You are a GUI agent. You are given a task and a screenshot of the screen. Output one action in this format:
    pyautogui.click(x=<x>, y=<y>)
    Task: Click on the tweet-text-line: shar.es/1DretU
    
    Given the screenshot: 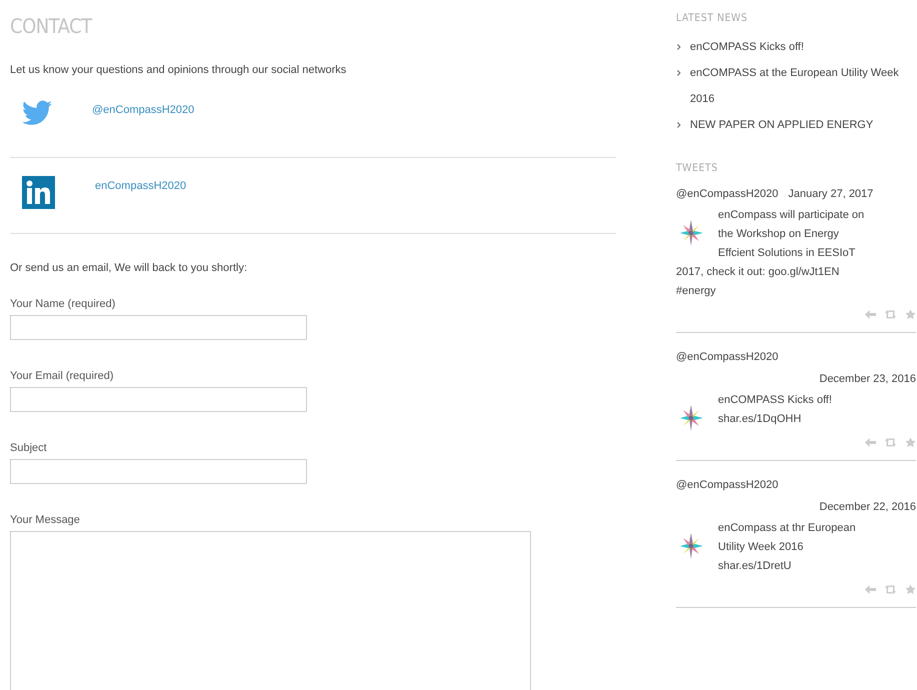 What is the action you would take?
    pyautogui.click(x=755, y=566)
    